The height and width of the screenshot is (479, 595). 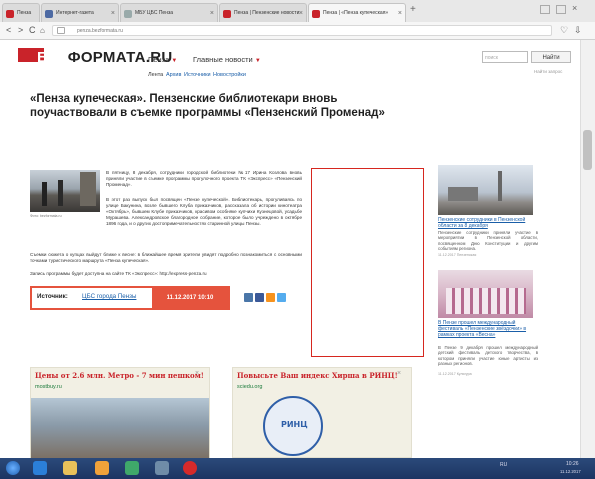 I want to click on facebook-share-icon, so click(x=259, y=297).